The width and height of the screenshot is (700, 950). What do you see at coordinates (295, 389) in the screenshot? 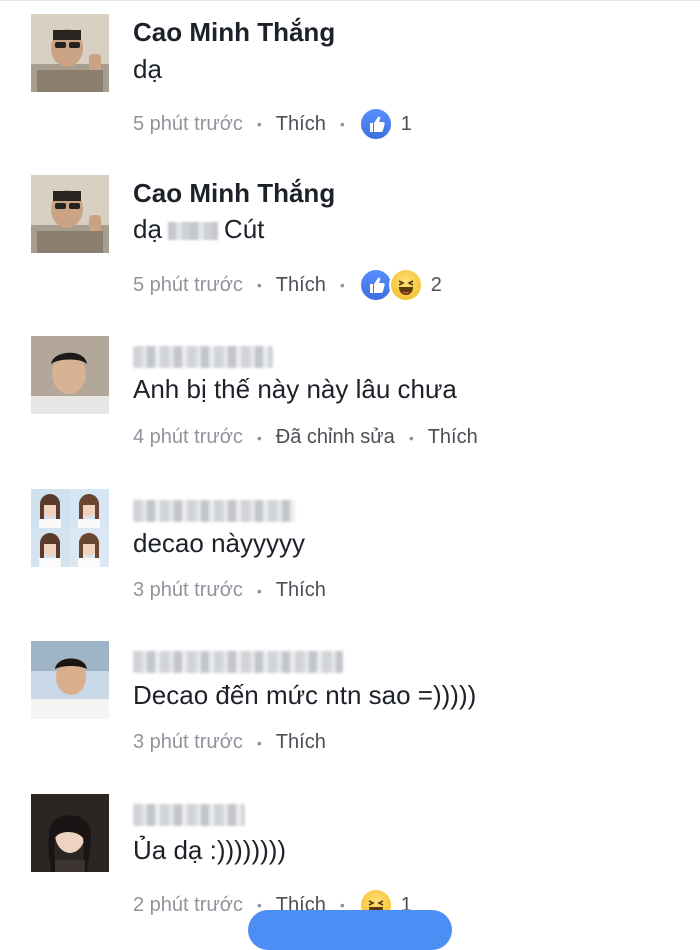
I see `comment-text: Anh bị thế này này lâu chưa` at bounding box center [295, 389].